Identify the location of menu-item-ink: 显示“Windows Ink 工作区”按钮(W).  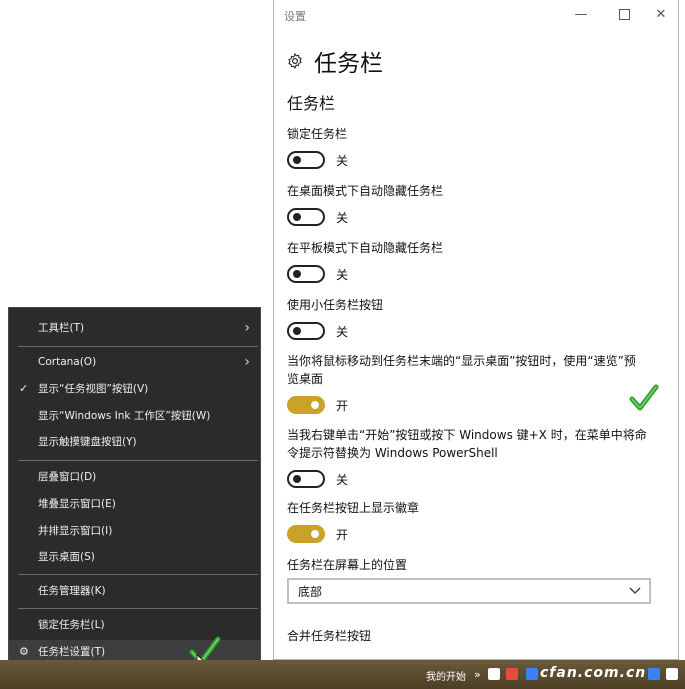
(134, 416).